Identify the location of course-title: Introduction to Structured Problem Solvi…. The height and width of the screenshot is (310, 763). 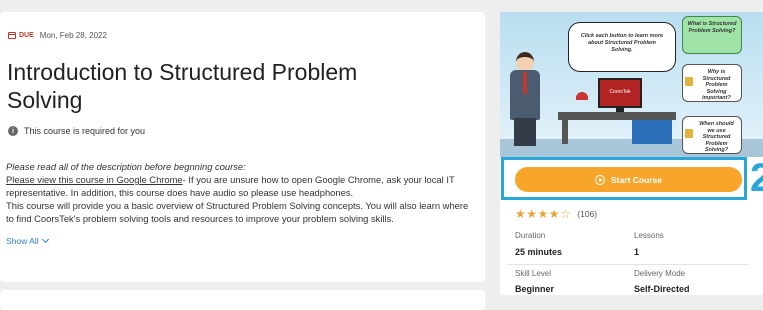
(182, 86).